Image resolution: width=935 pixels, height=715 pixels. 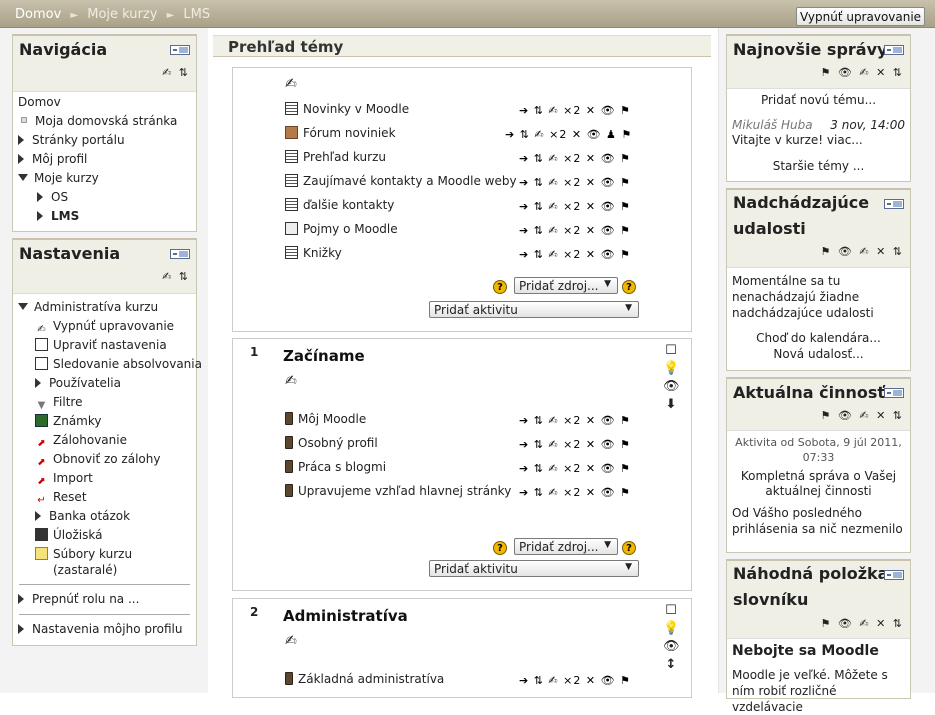 What do you see at coordinates (68, 421) in the screenshot?
I see `settings-grades: Známky` at bounding box center [68, 421].